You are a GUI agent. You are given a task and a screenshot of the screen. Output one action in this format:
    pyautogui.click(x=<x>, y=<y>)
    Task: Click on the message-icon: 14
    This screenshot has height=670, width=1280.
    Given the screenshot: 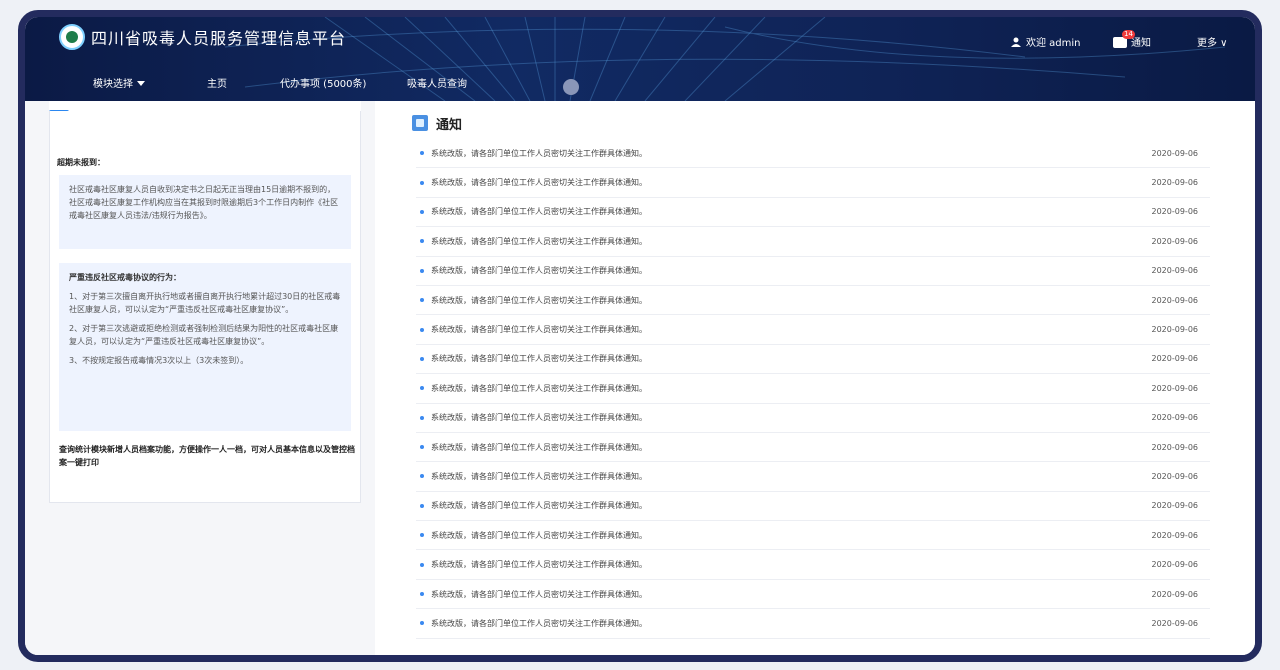 What is the action you would take?
    pyautogui.click(x=1124, y=39)
    